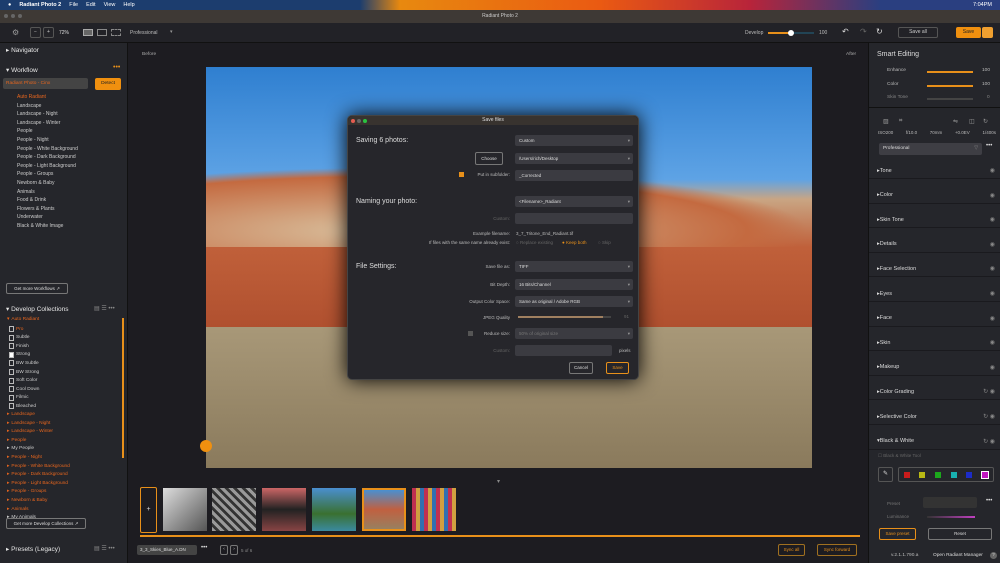 The image size is (1000, 563). I want to click on save-options-toggle, so click(987, 32).